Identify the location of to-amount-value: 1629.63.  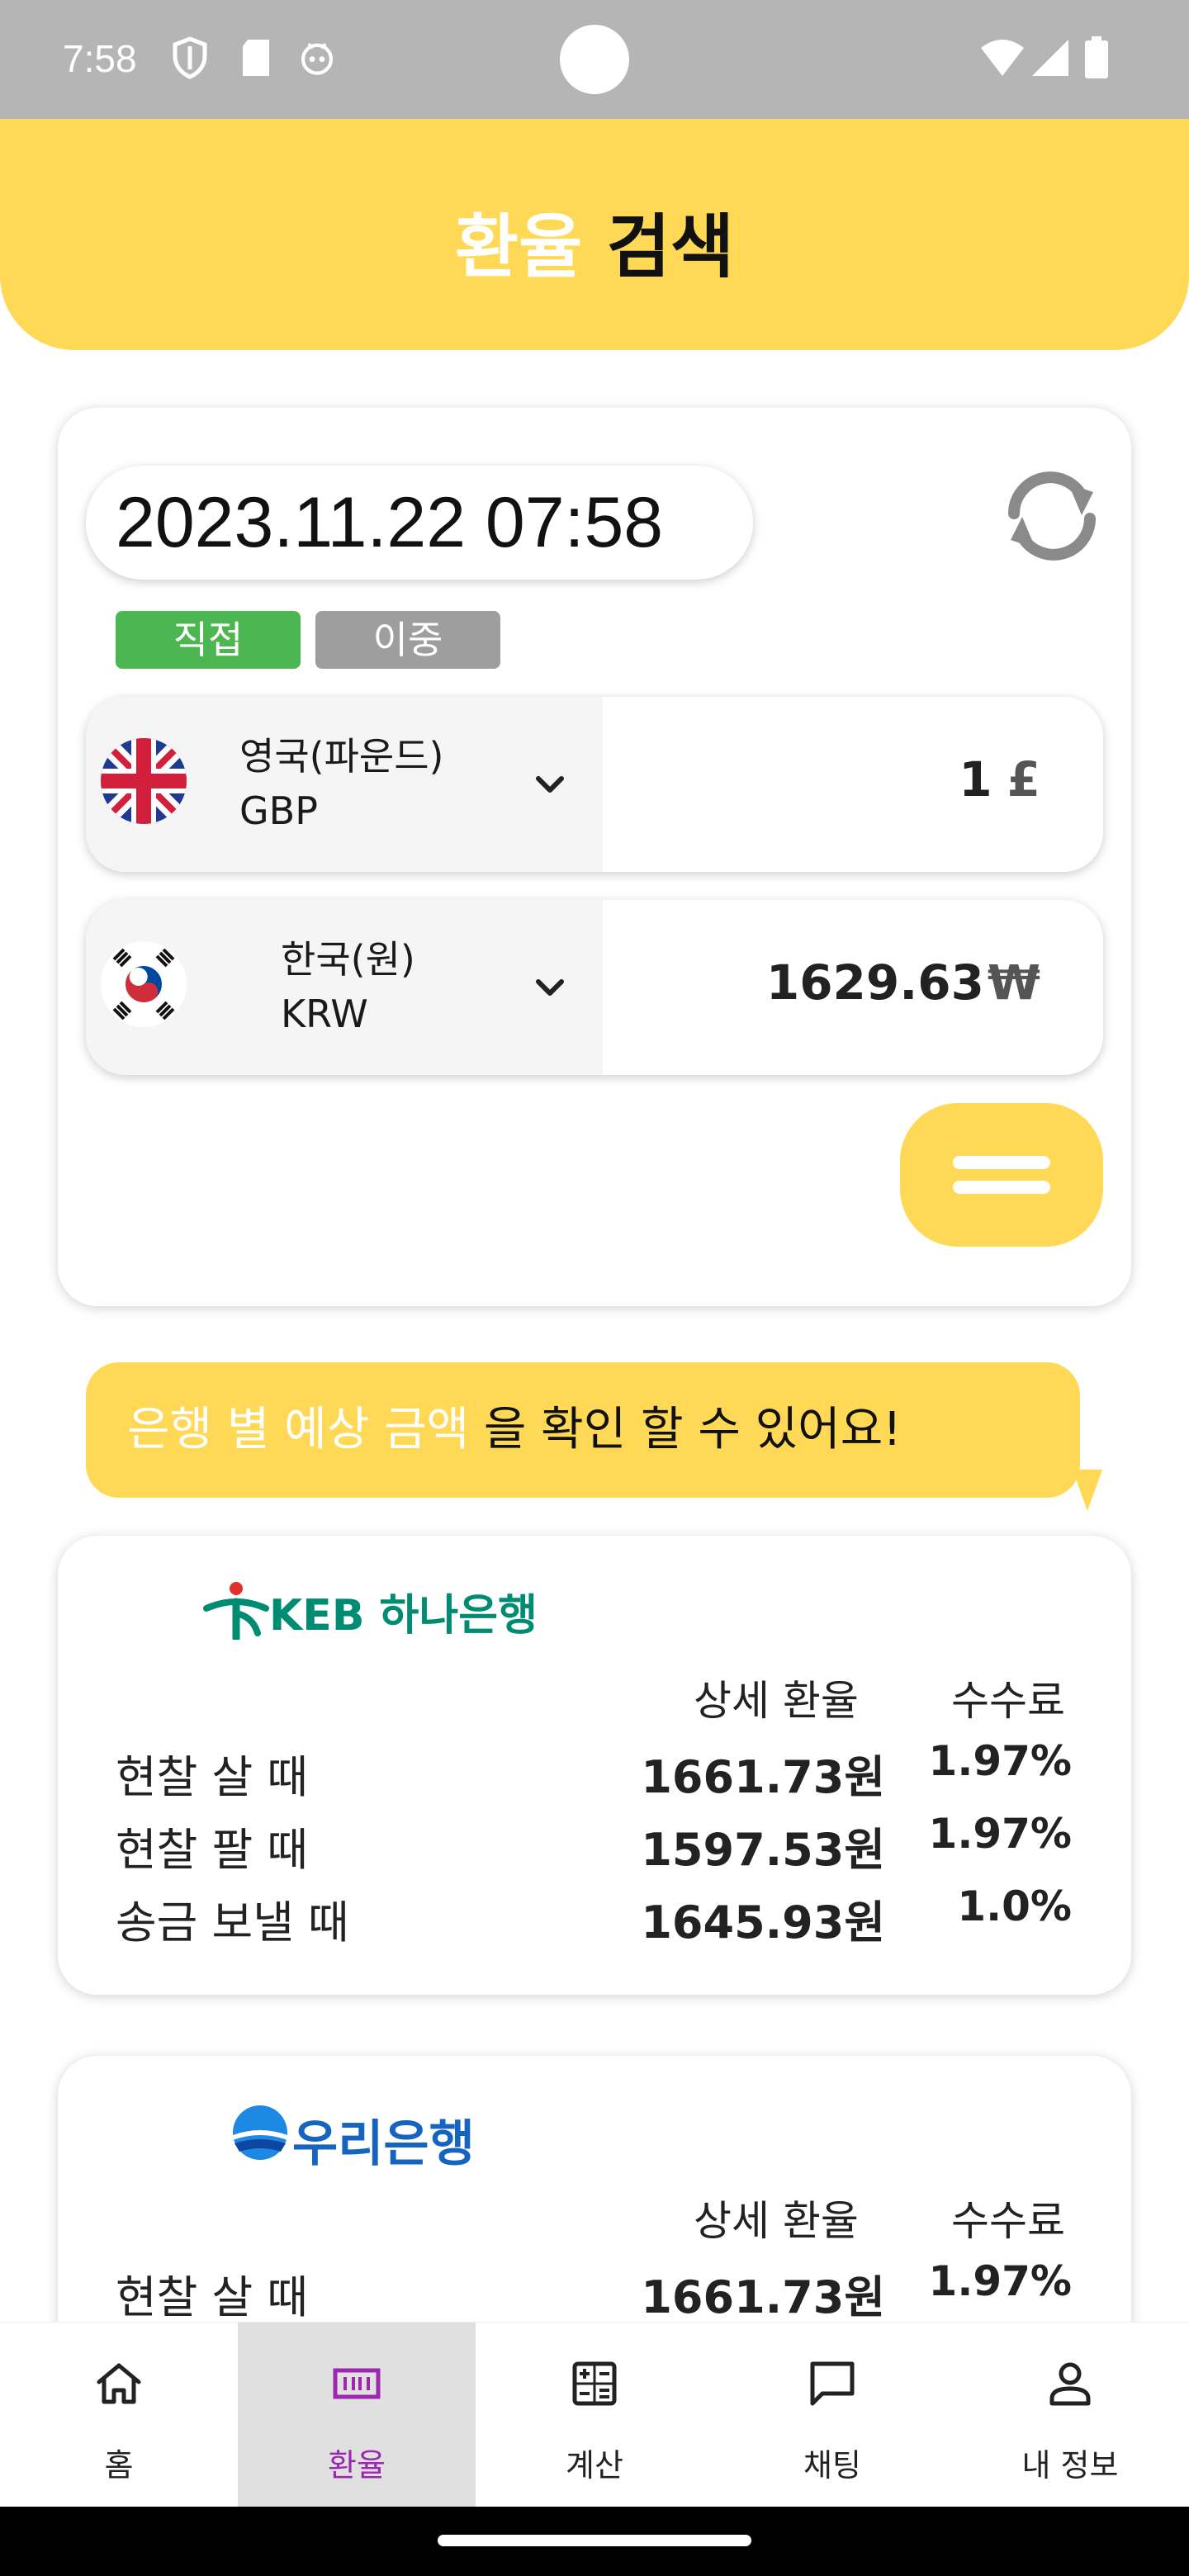
(875, 982).